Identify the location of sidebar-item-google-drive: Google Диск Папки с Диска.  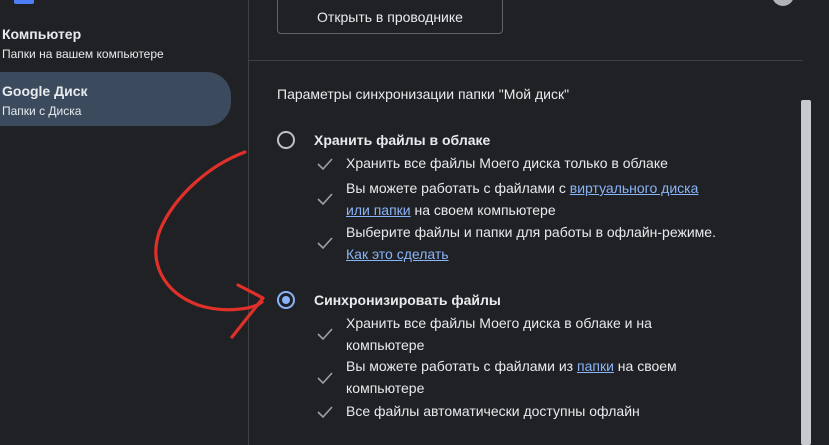
(115, 99).